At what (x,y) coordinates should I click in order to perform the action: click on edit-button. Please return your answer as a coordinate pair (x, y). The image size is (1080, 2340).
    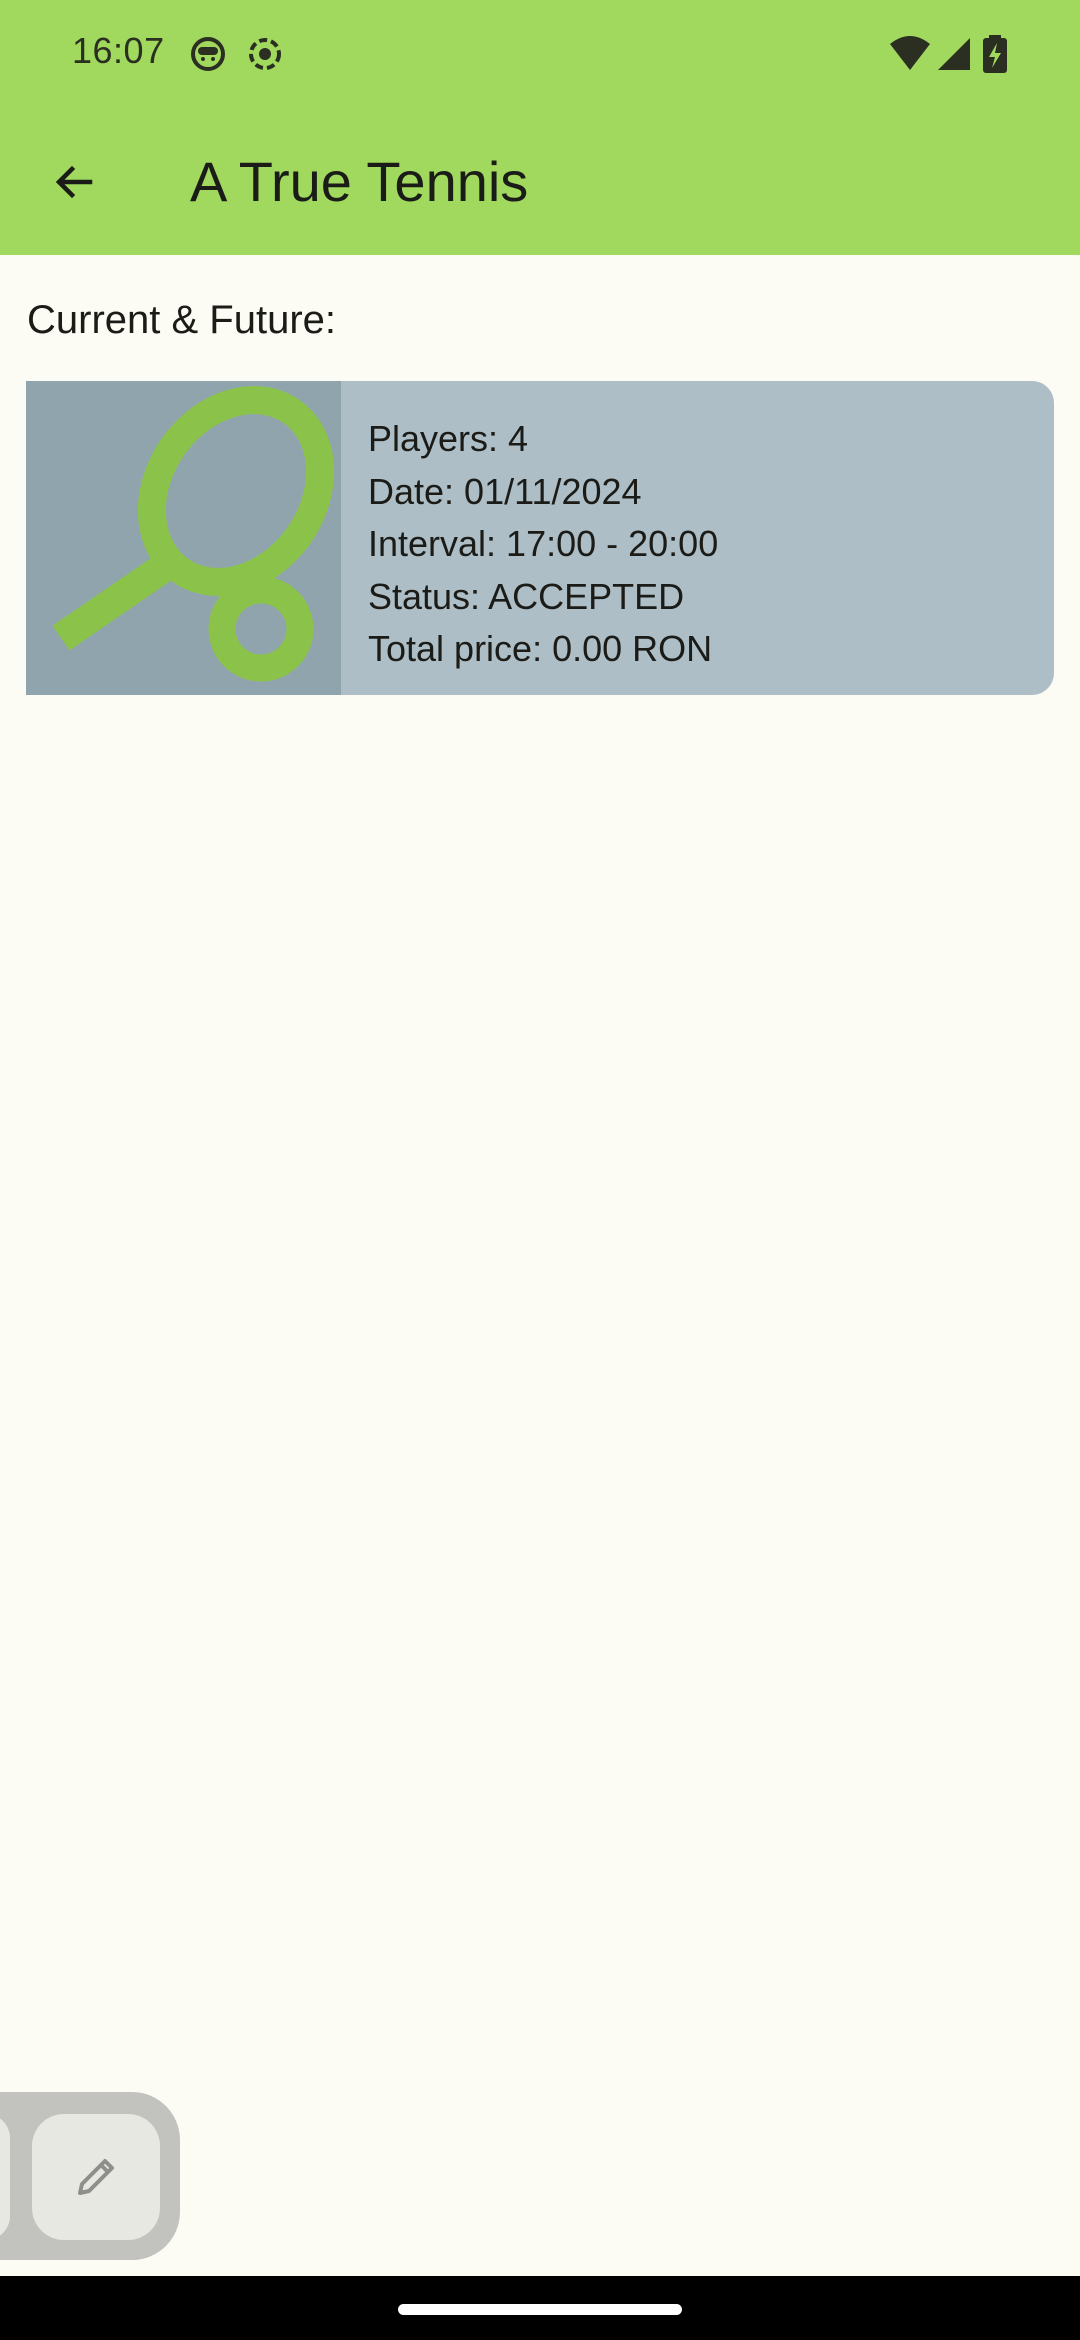
    Looking at the image, I should click on (96, 2177).